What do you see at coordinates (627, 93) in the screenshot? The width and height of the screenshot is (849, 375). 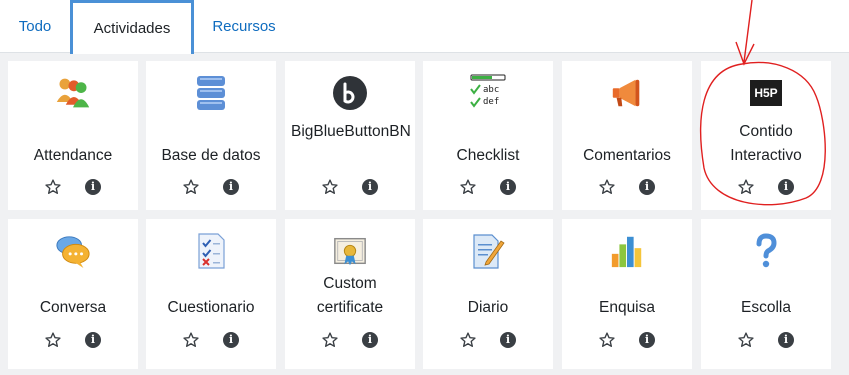 I see `megaphone-icon` at bounding box center [627, 93].